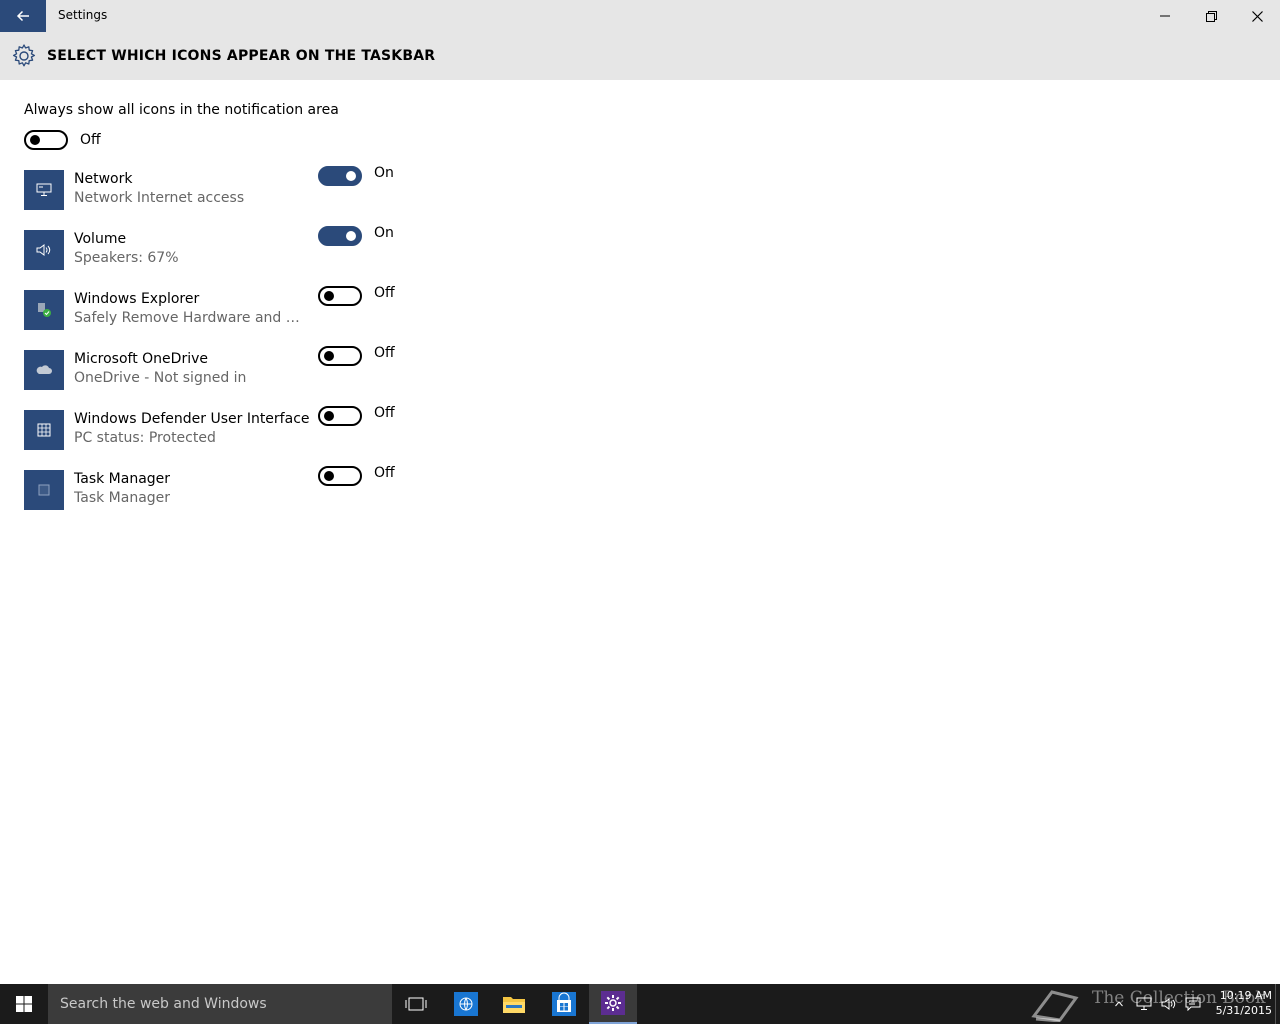  I want to click on onedrive-toggle, so click(340, 356).